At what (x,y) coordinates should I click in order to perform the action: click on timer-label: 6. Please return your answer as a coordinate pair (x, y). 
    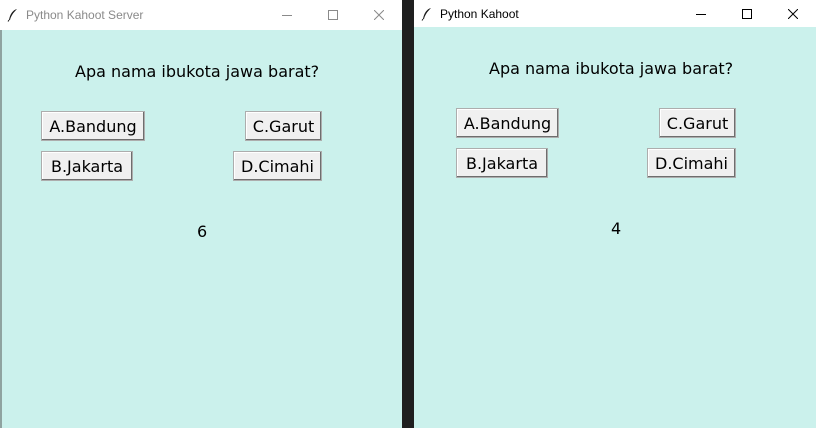
    Looking at the image, I should click on (202, 231).